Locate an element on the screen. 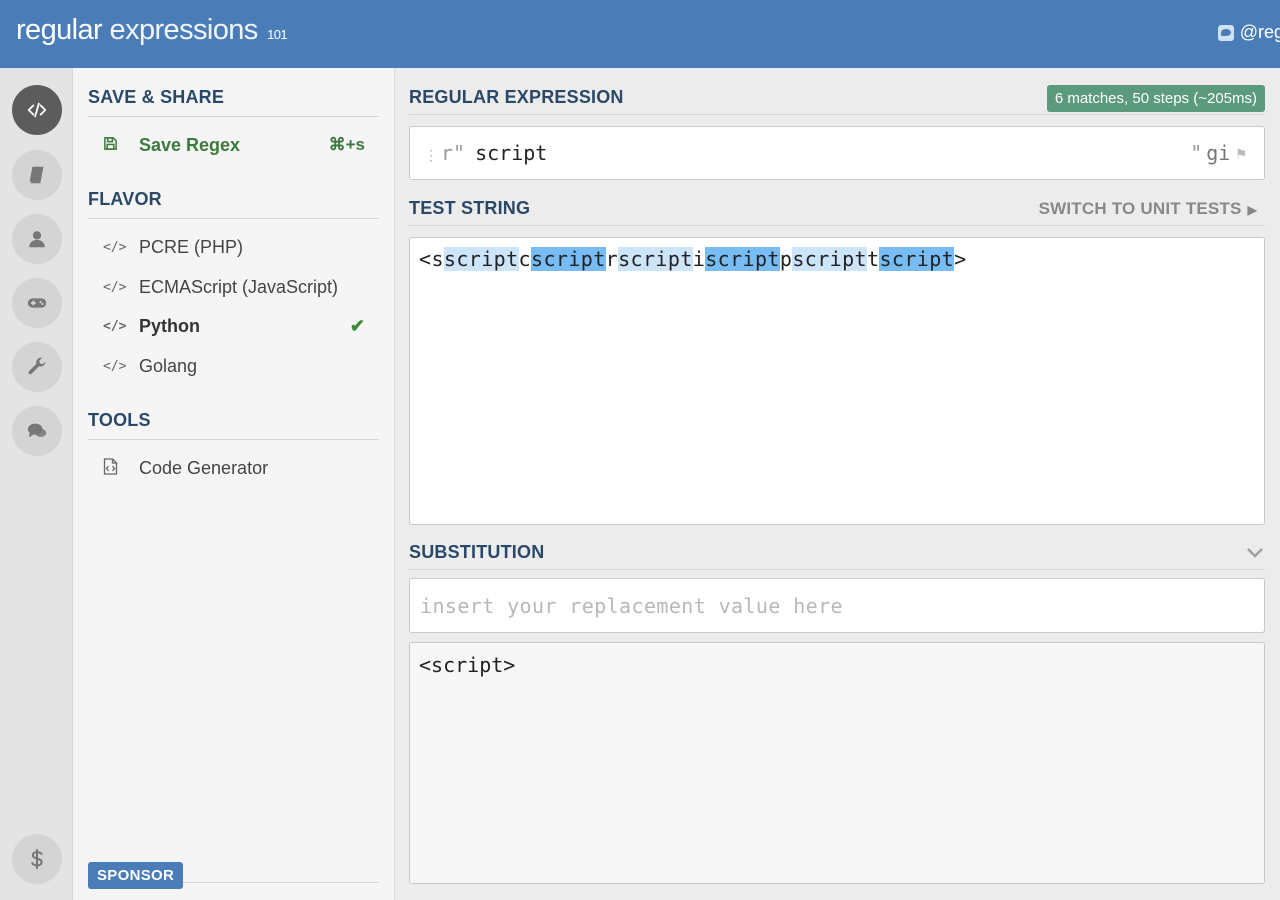 The height and width of the screenshot is (900, 1280). regex-flags: gi is located at coordinates (1218, 153).